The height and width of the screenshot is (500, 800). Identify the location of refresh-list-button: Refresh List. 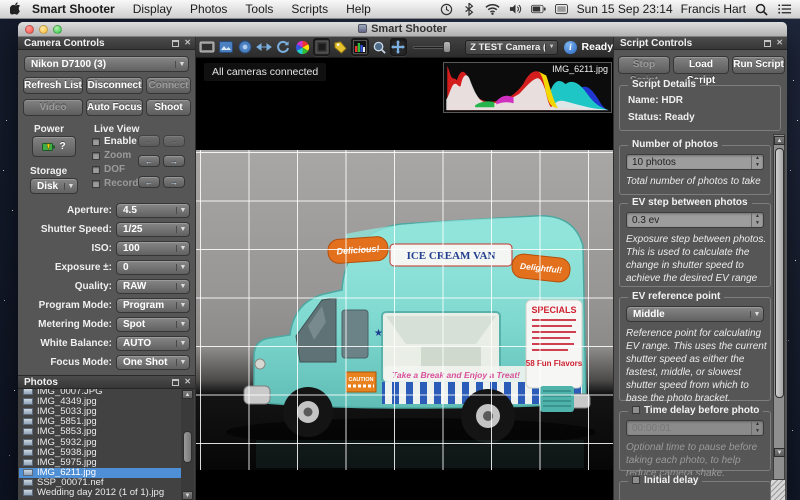
(53, 85).